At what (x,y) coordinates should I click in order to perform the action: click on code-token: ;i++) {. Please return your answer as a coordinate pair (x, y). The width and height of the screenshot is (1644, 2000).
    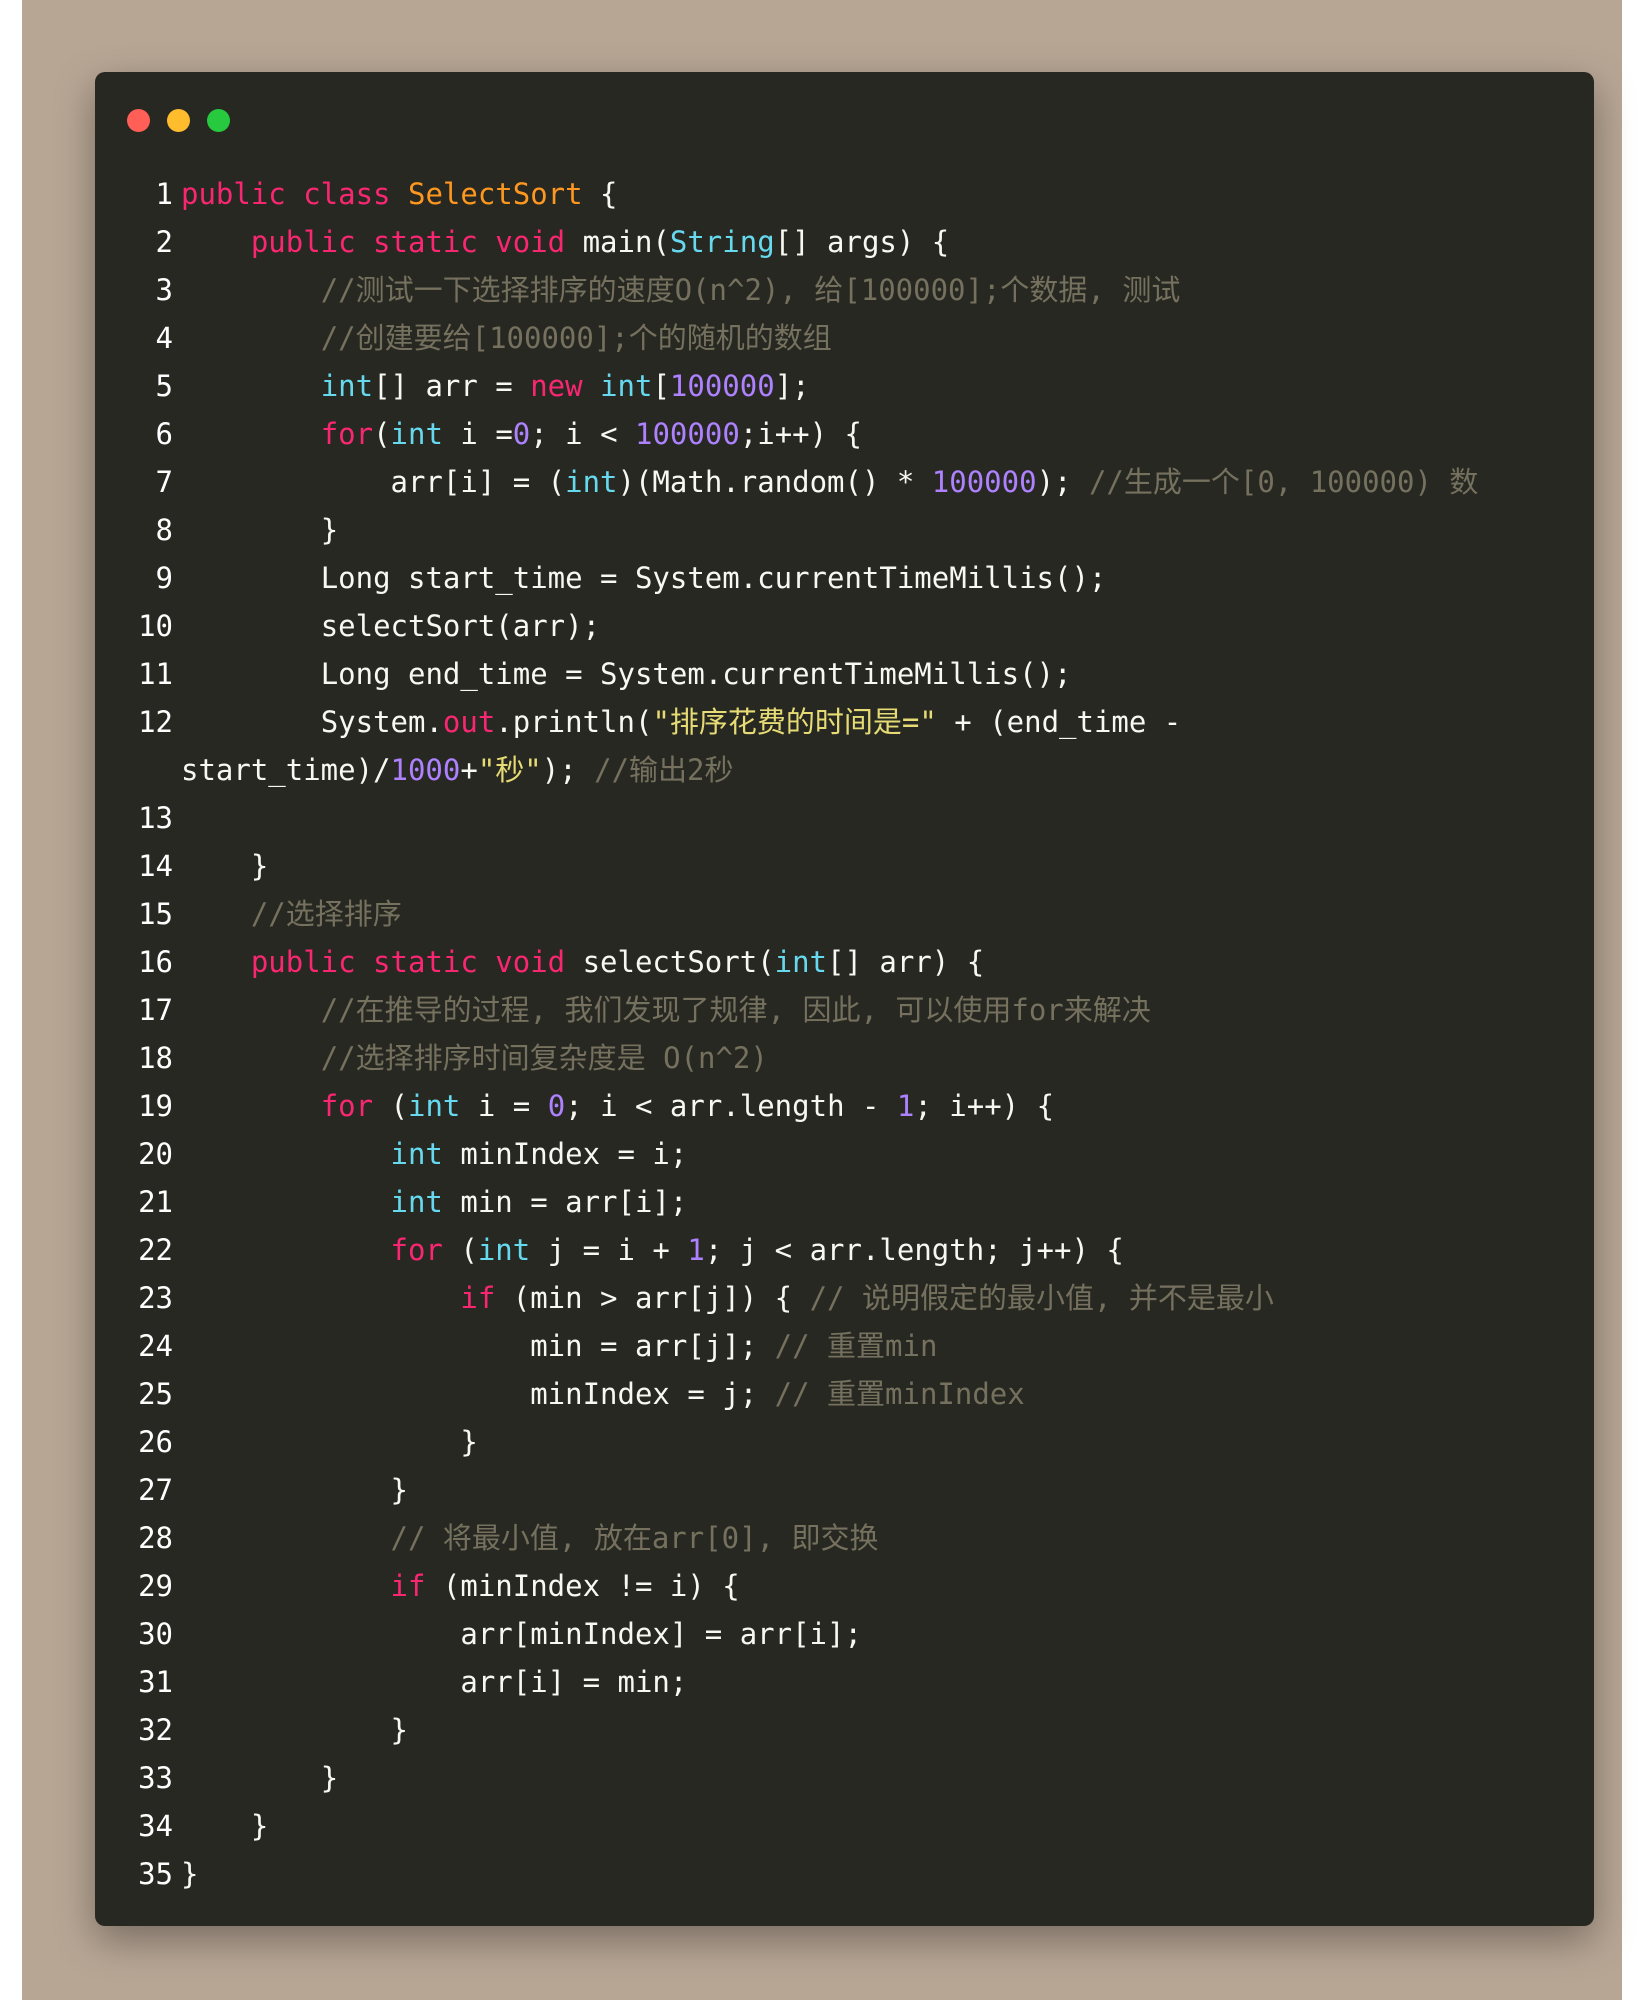
    Looking at the image, I should click on (800, 434).